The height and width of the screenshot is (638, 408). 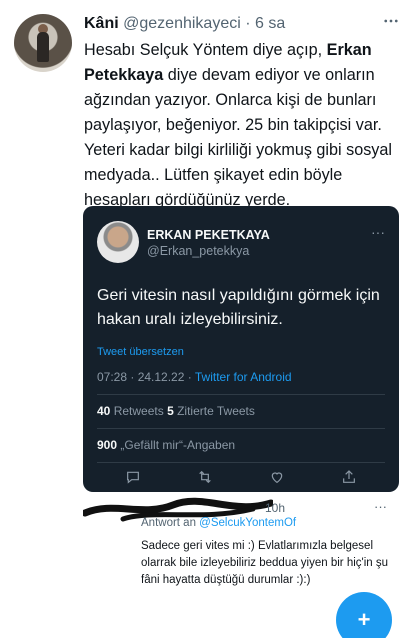 I want to click on like-heart-icon, so click(x=277, y=478).